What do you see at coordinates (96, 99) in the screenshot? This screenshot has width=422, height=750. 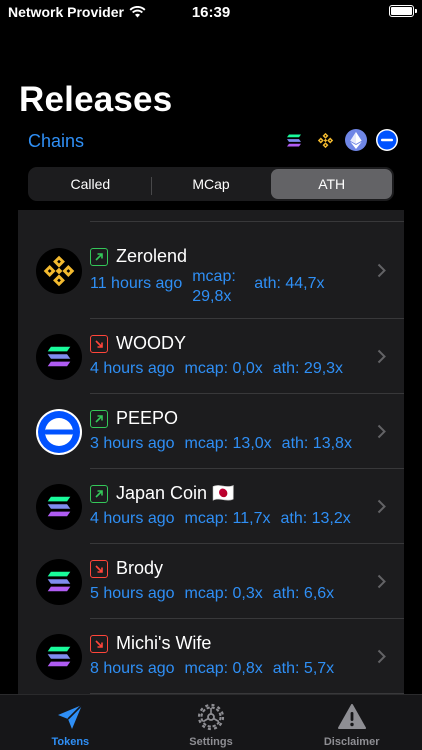 I see `page-title: Releases` at bounding box center [96, 99].